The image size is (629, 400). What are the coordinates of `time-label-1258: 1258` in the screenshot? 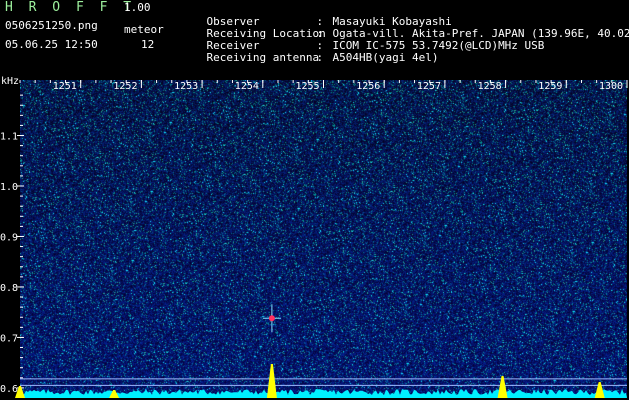 It's located at (490, 86).